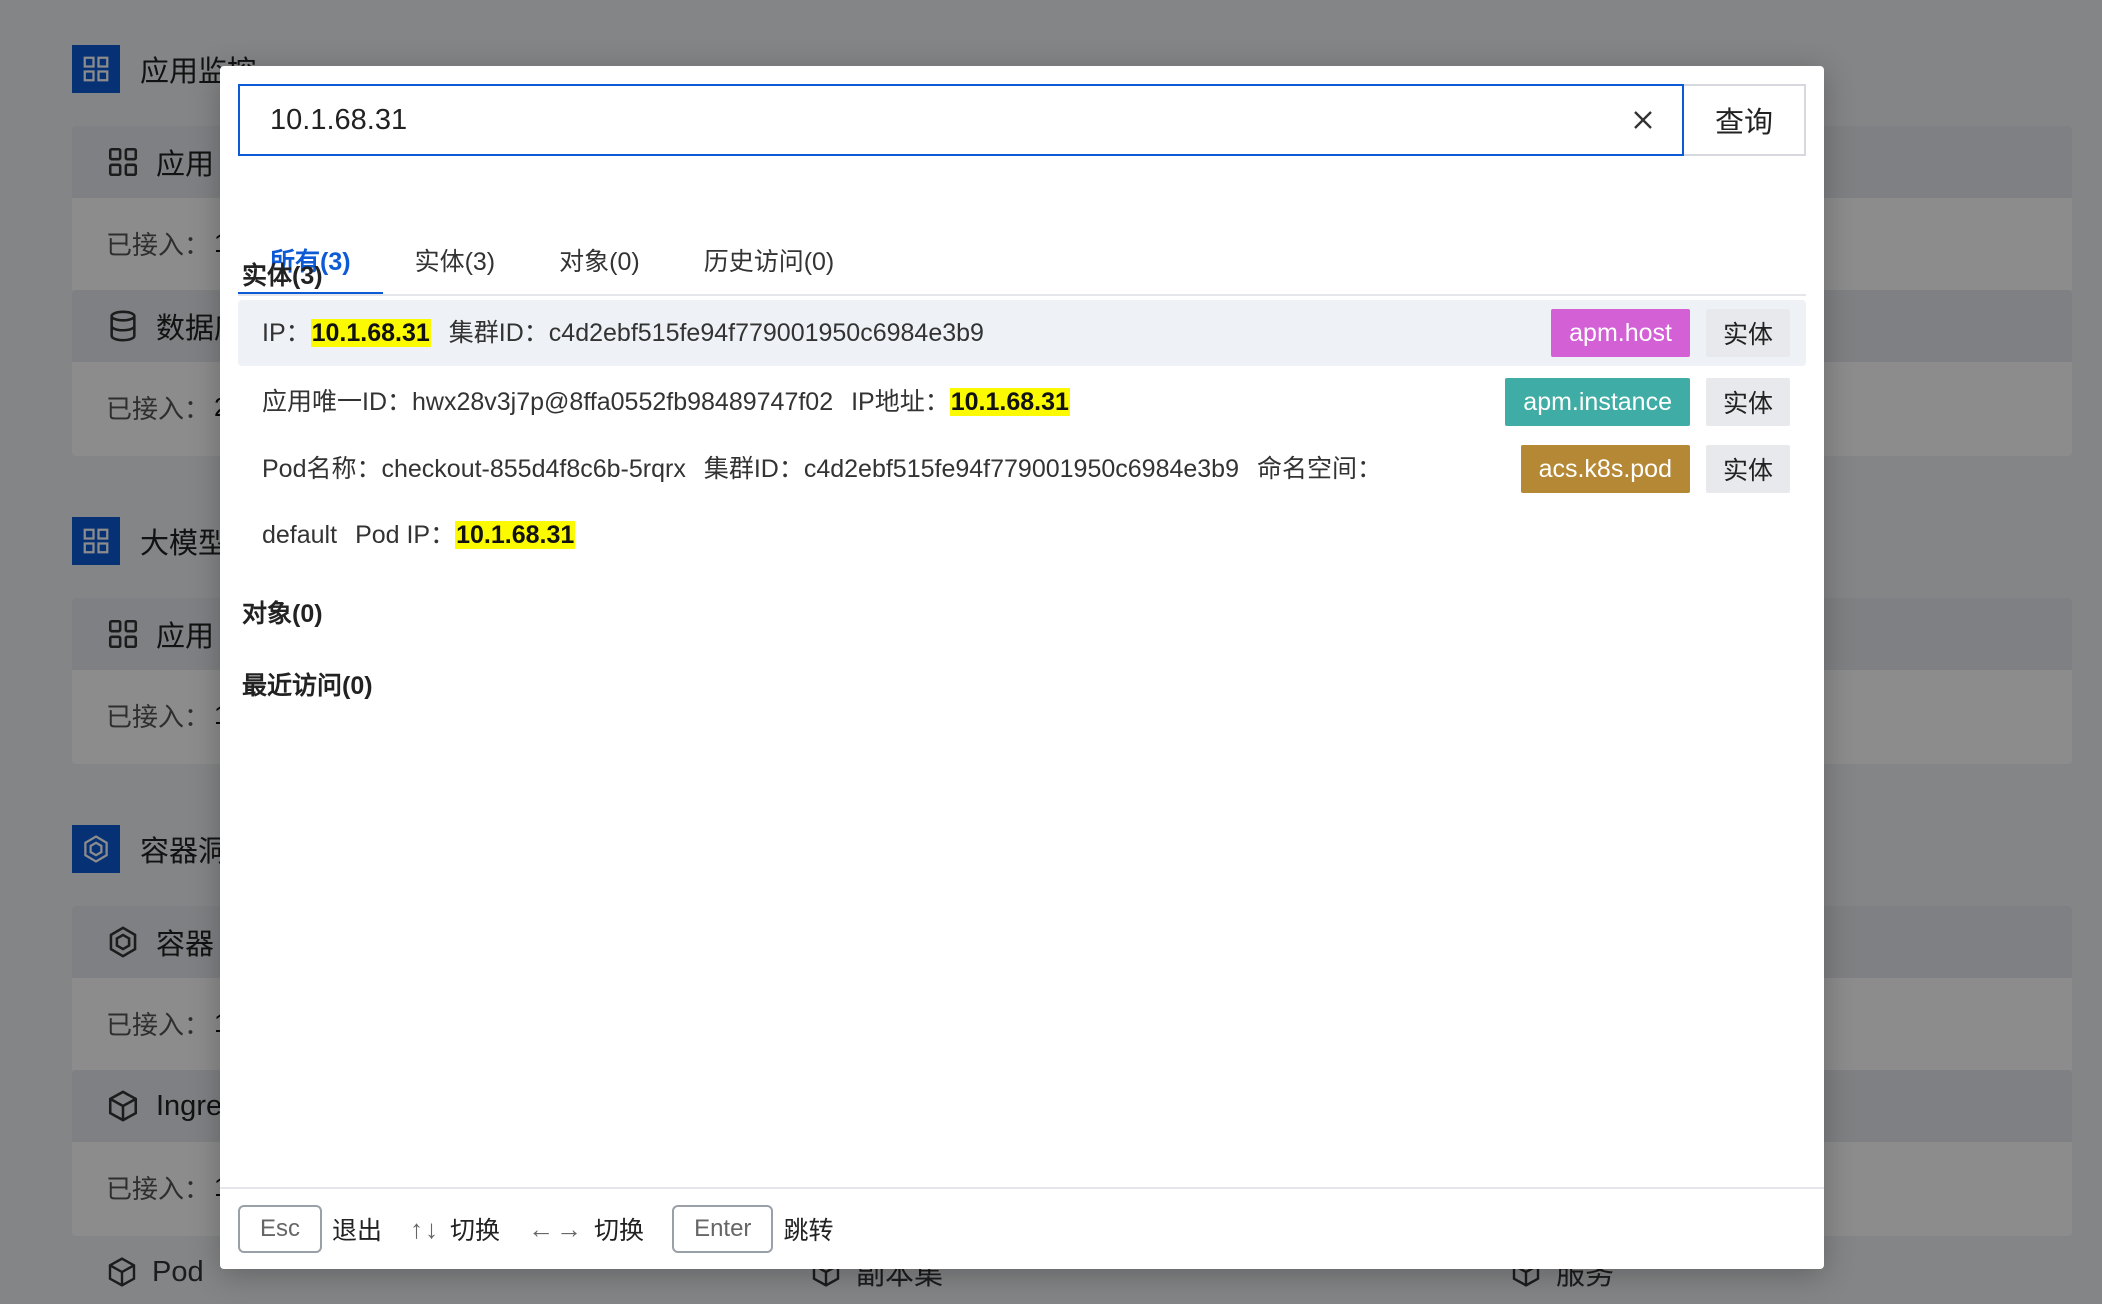 This screenshot has width=2102, height=1304. What do you see at coordinates (280, 1229) in the screenshot?
I see `esc-key: Esc` at bounding box center [280, 1229].